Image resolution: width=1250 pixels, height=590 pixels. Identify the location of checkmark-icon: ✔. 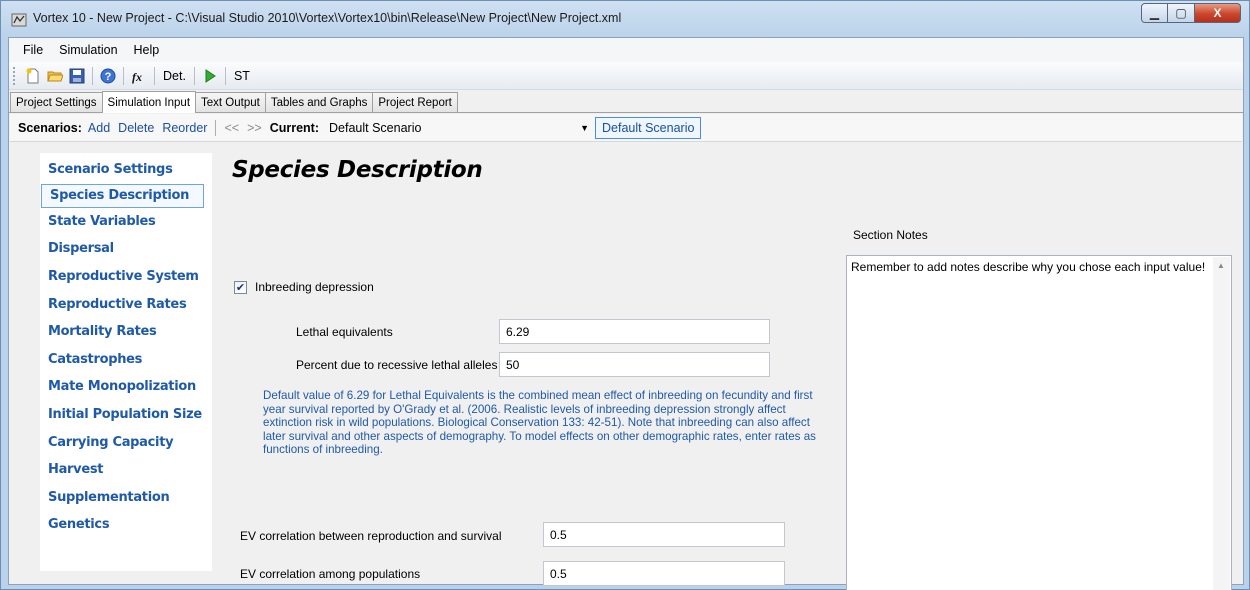
(240, 287).